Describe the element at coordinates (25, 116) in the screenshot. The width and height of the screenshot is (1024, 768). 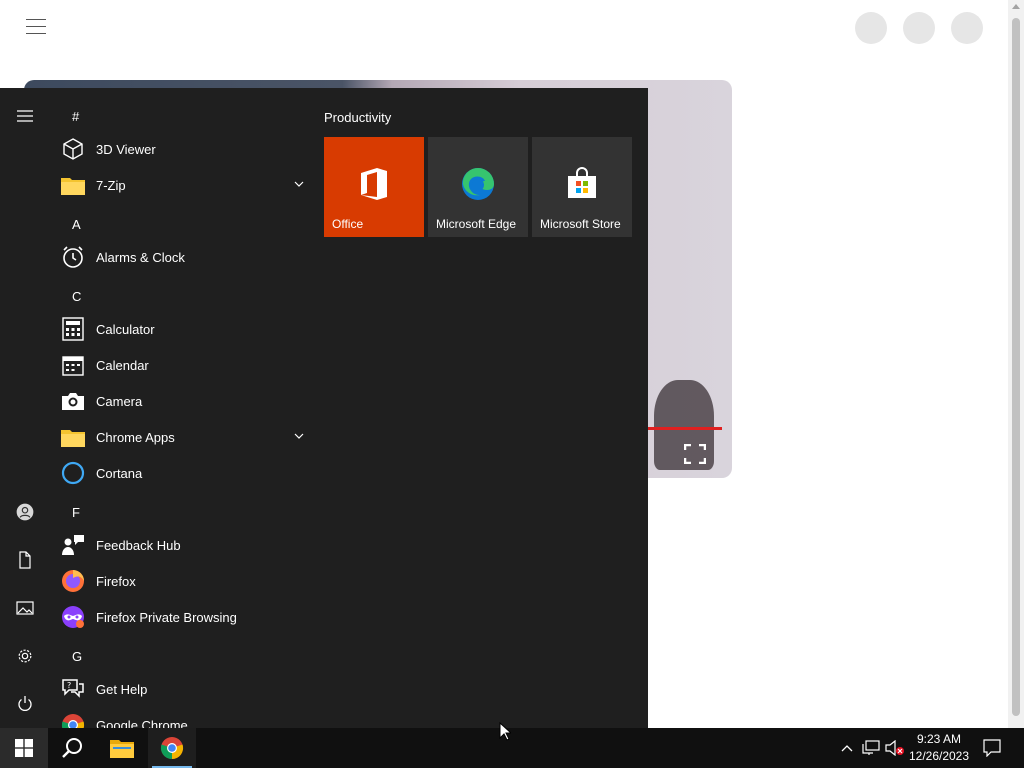
I see `menu-icon` at that location.